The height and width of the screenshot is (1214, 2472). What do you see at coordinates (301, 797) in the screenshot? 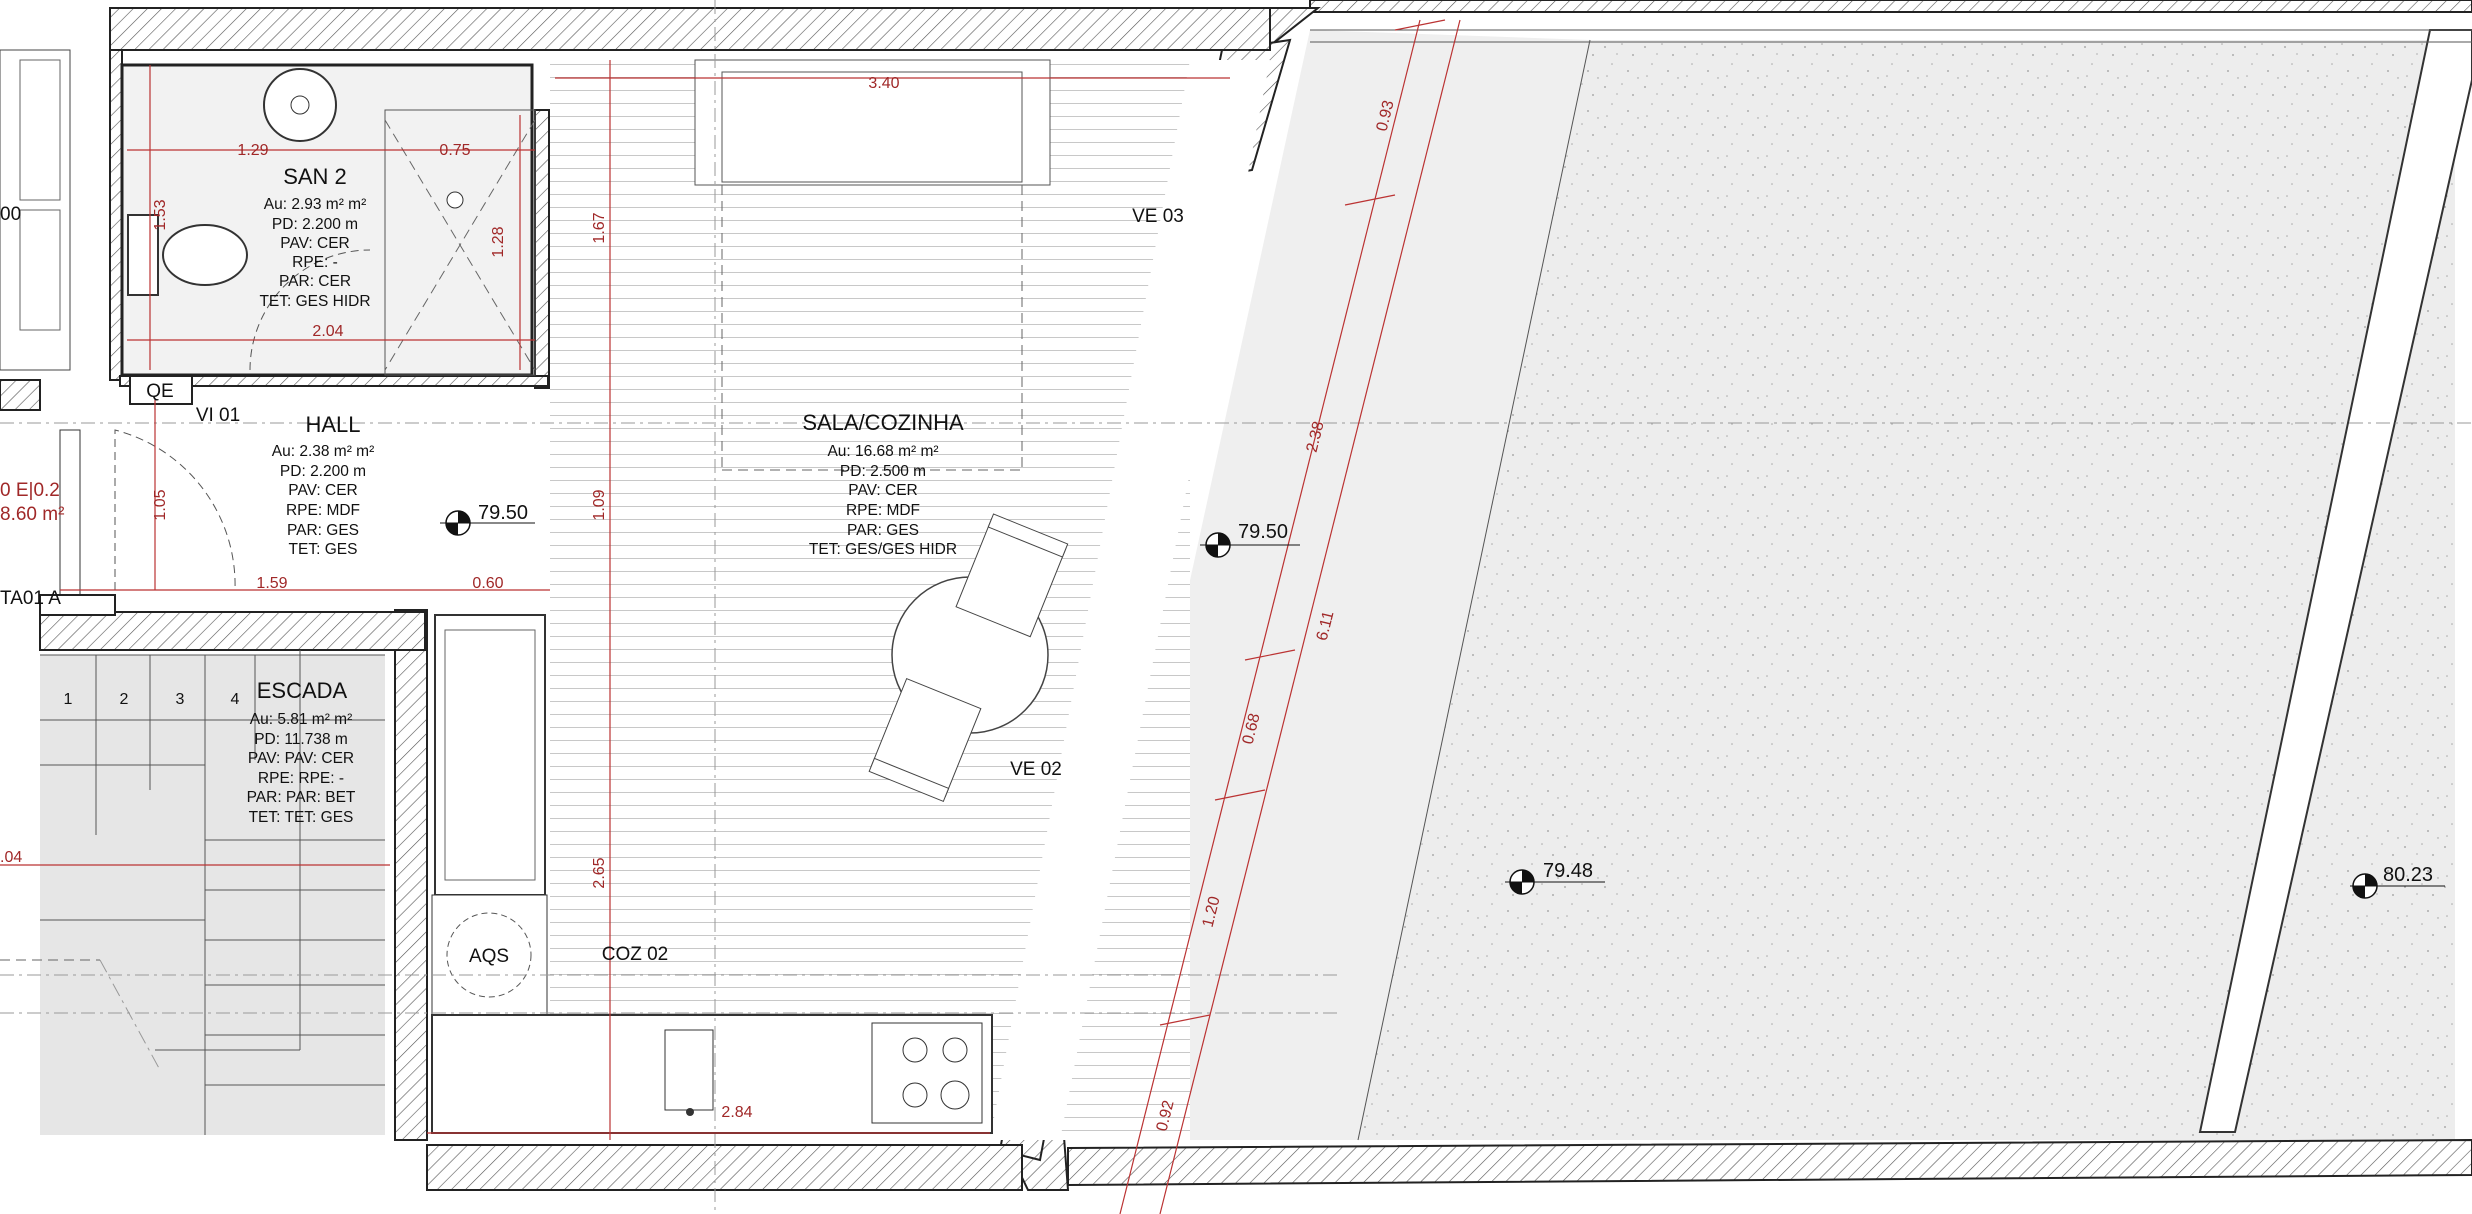
I see `room-spec-escada-par: PAR: PAR: BET` at bounding box center [301, 797].